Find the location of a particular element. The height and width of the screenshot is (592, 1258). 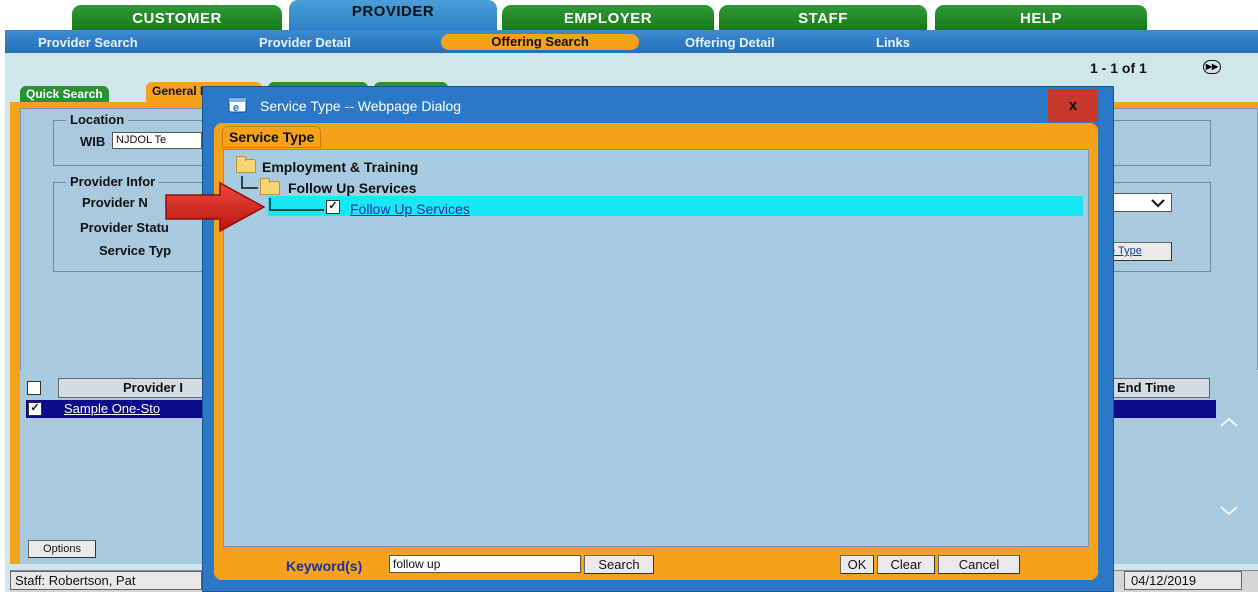

wib-field: NJDOL Te is located at coordinates (157, 140).